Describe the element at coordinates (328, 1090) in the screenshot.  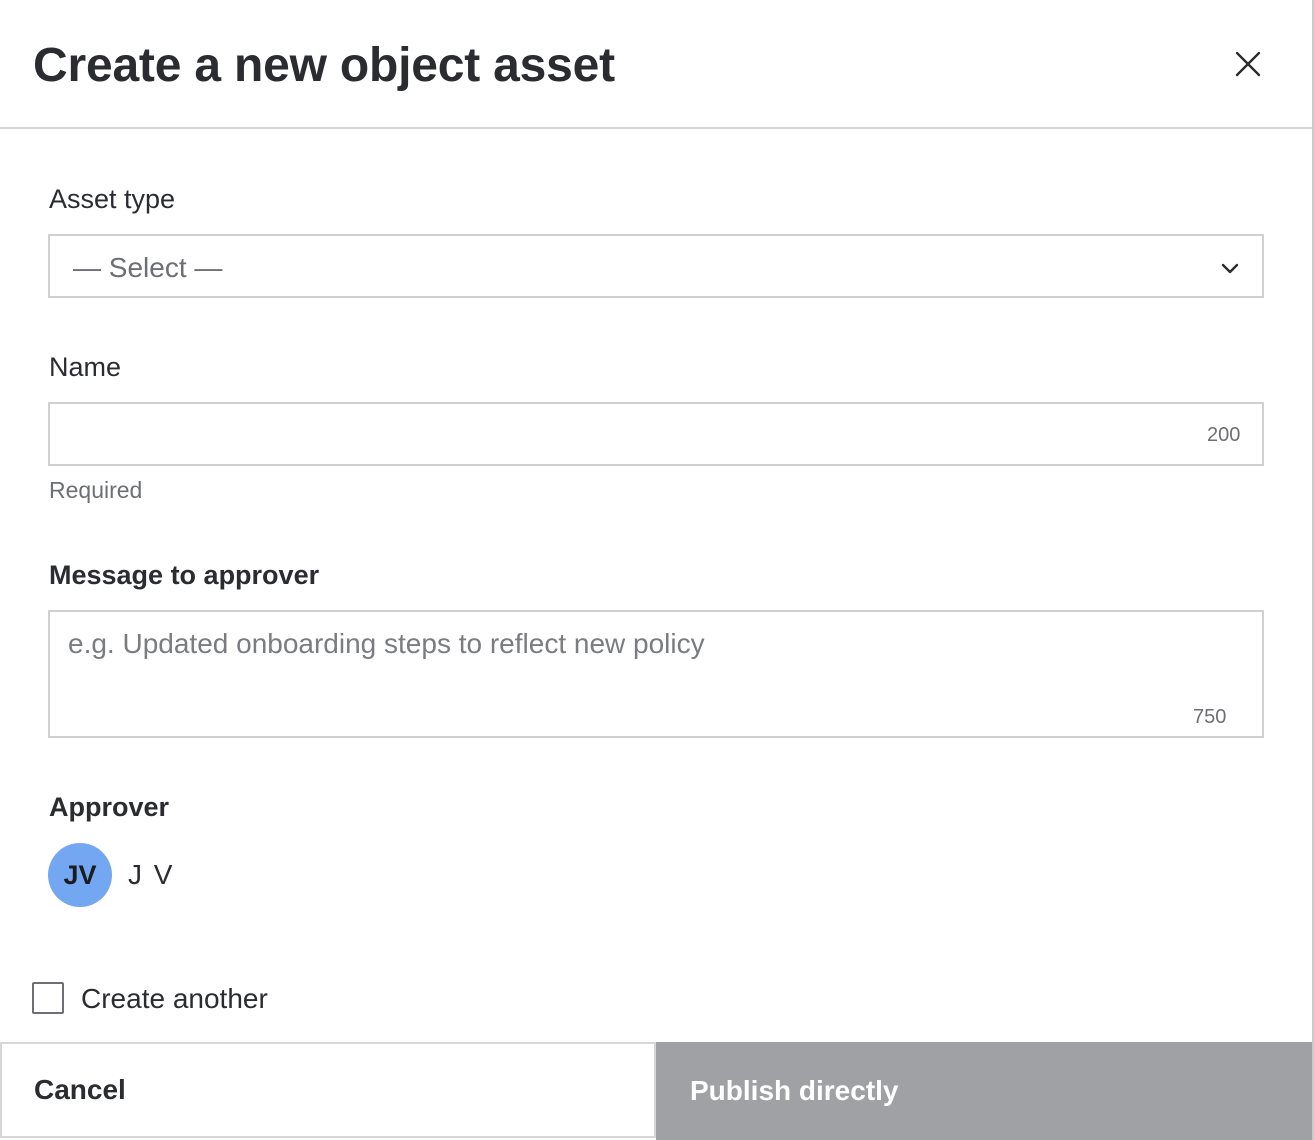
I see `cancel-button: Cancel` at that location.